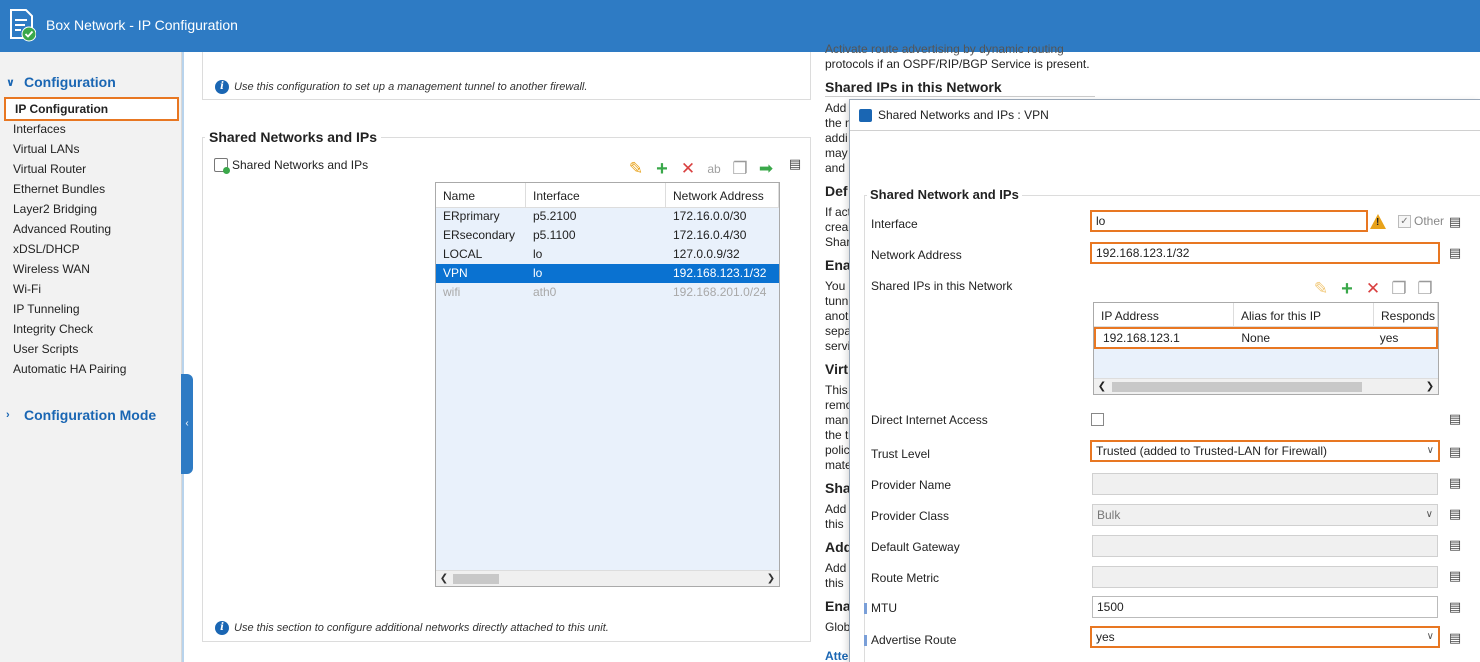  I want to click on column-header-ip-address: IP Address, so click(1164, 314).